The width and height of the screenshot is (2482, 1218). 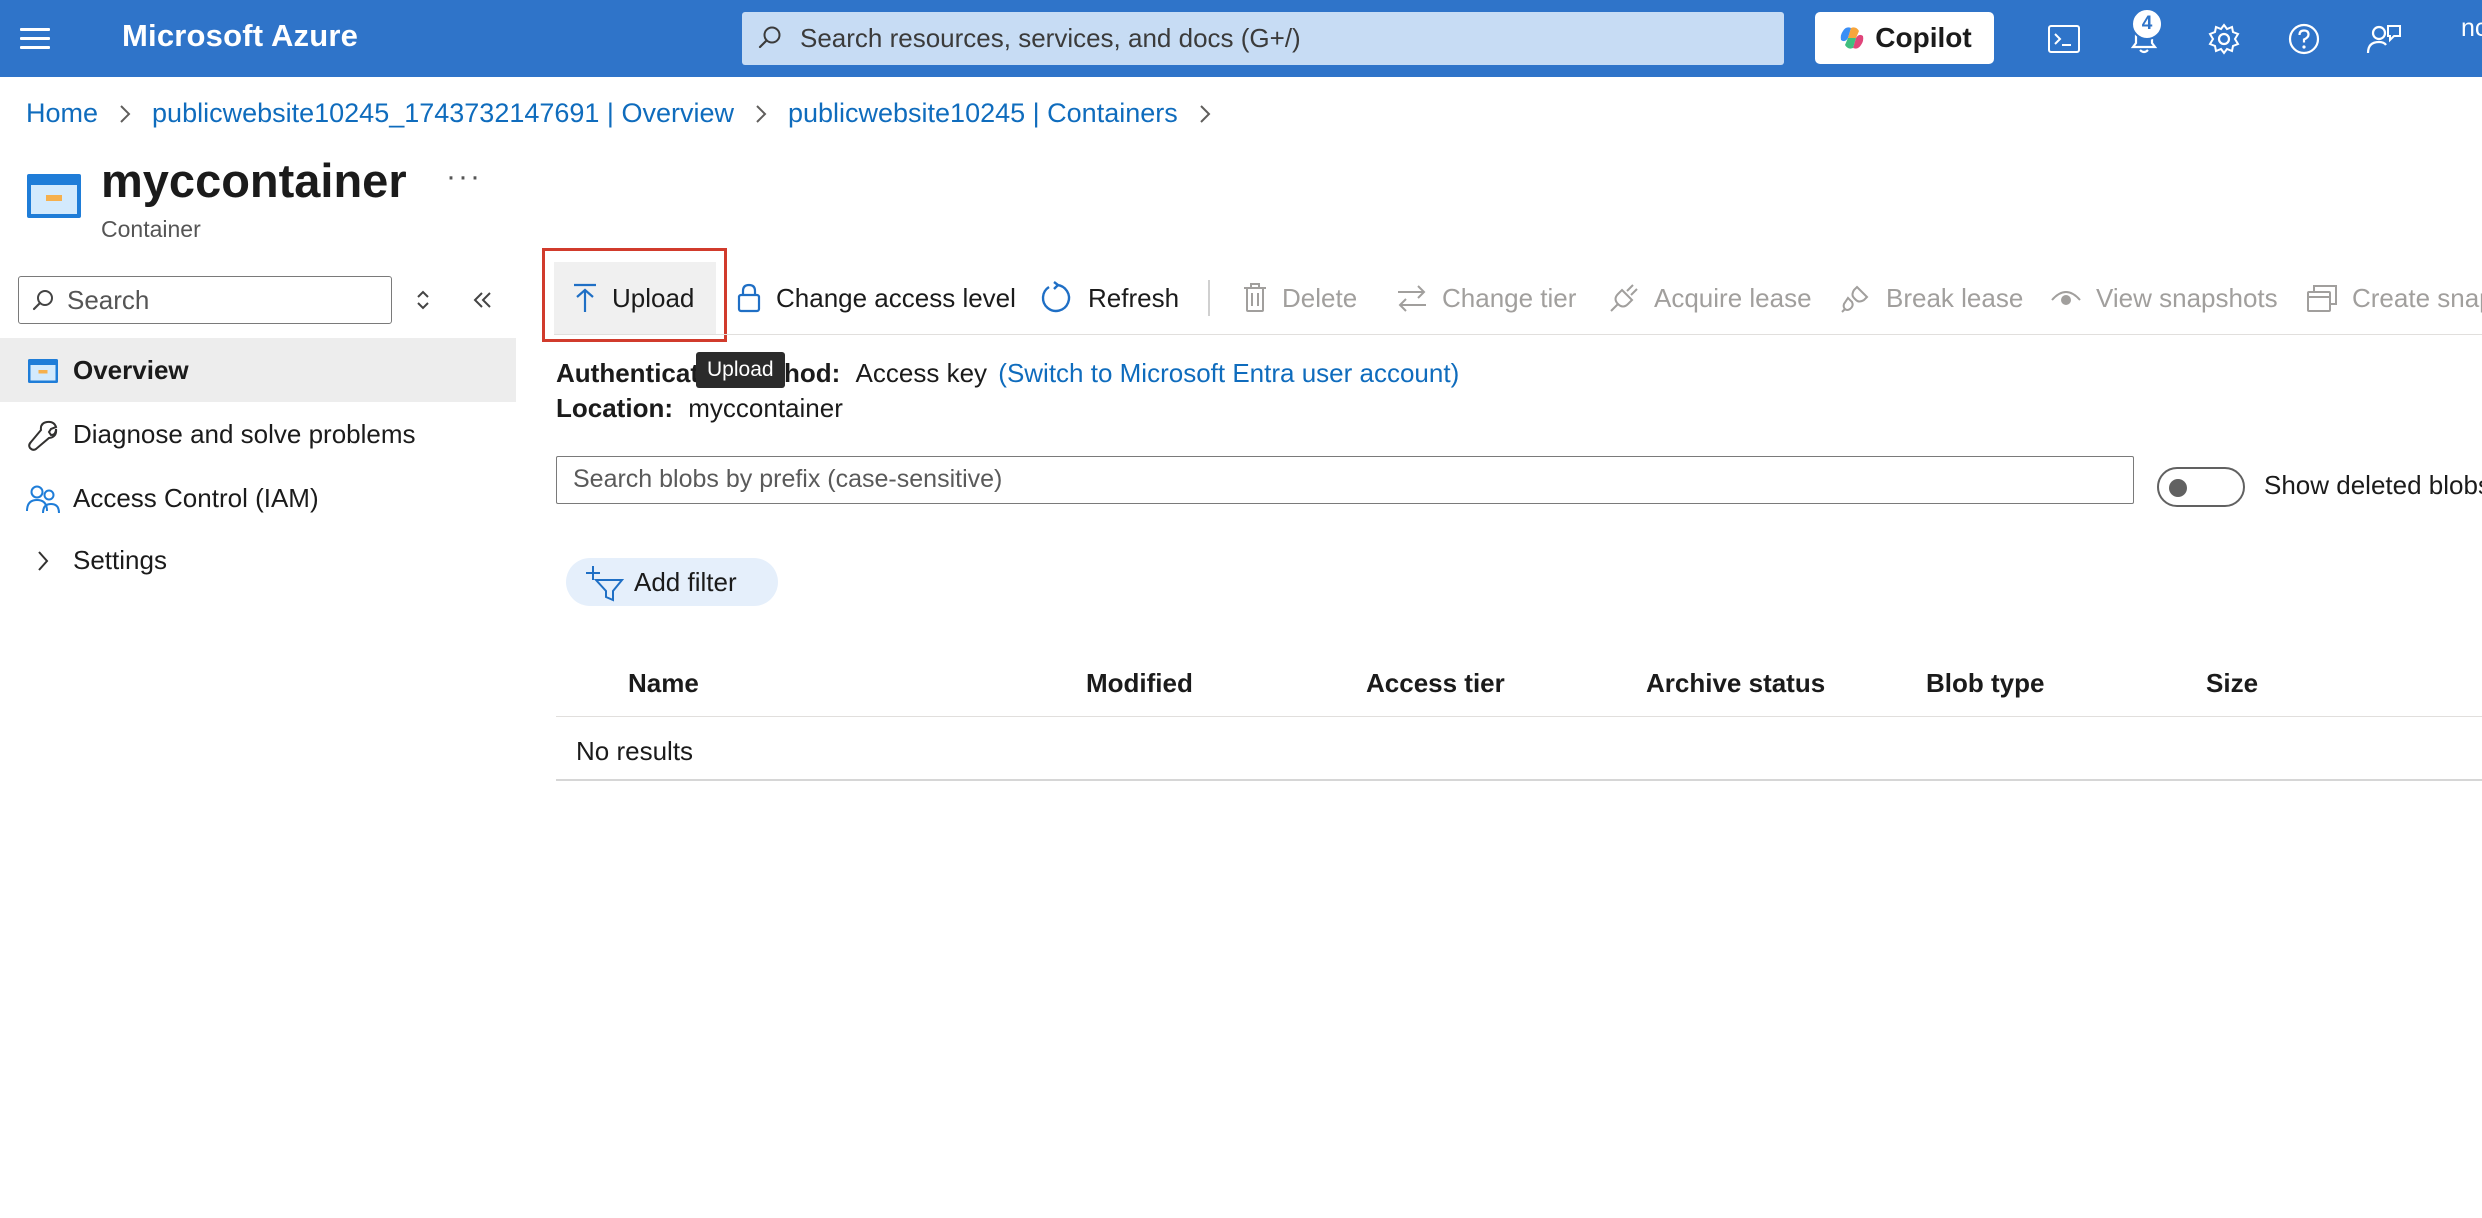 I want to click on breadcrumb-containers: publicwebsite10245 | Containers, so click(x=983, y=113).